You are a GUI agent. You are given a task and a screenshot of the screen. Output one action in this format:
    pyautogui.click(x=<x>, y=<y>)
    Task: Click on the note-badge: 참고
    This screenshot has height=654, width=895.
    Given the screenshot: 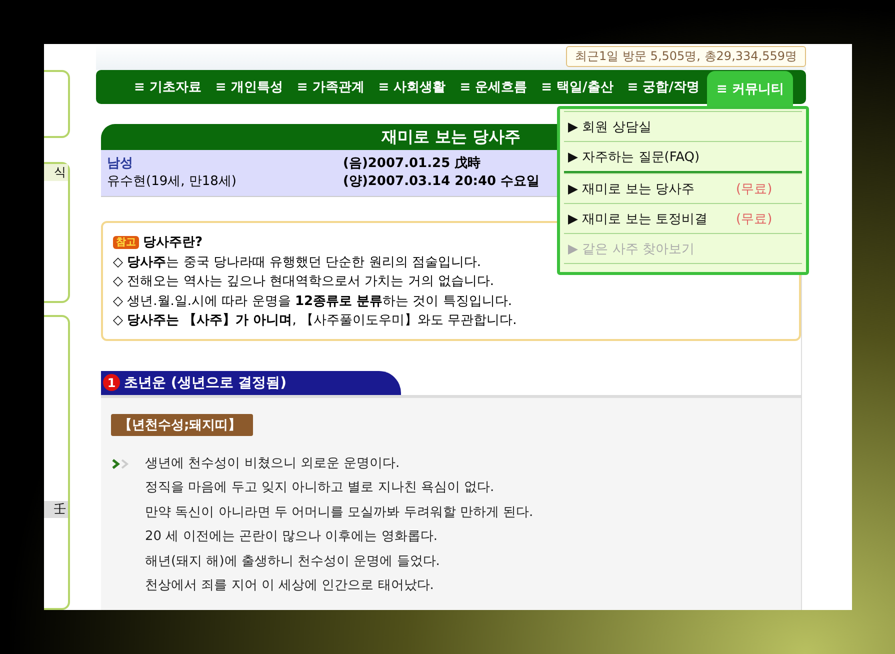 What is the action you would take?
    pyautogui.click(x=126, y=243)
    